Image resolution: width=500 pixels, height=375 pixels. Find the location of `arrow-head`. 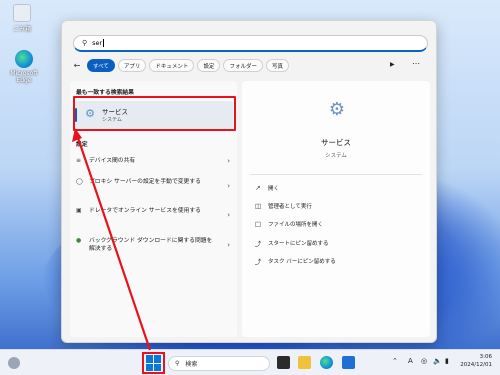

arrow-head is located at coordinates (77, 135).